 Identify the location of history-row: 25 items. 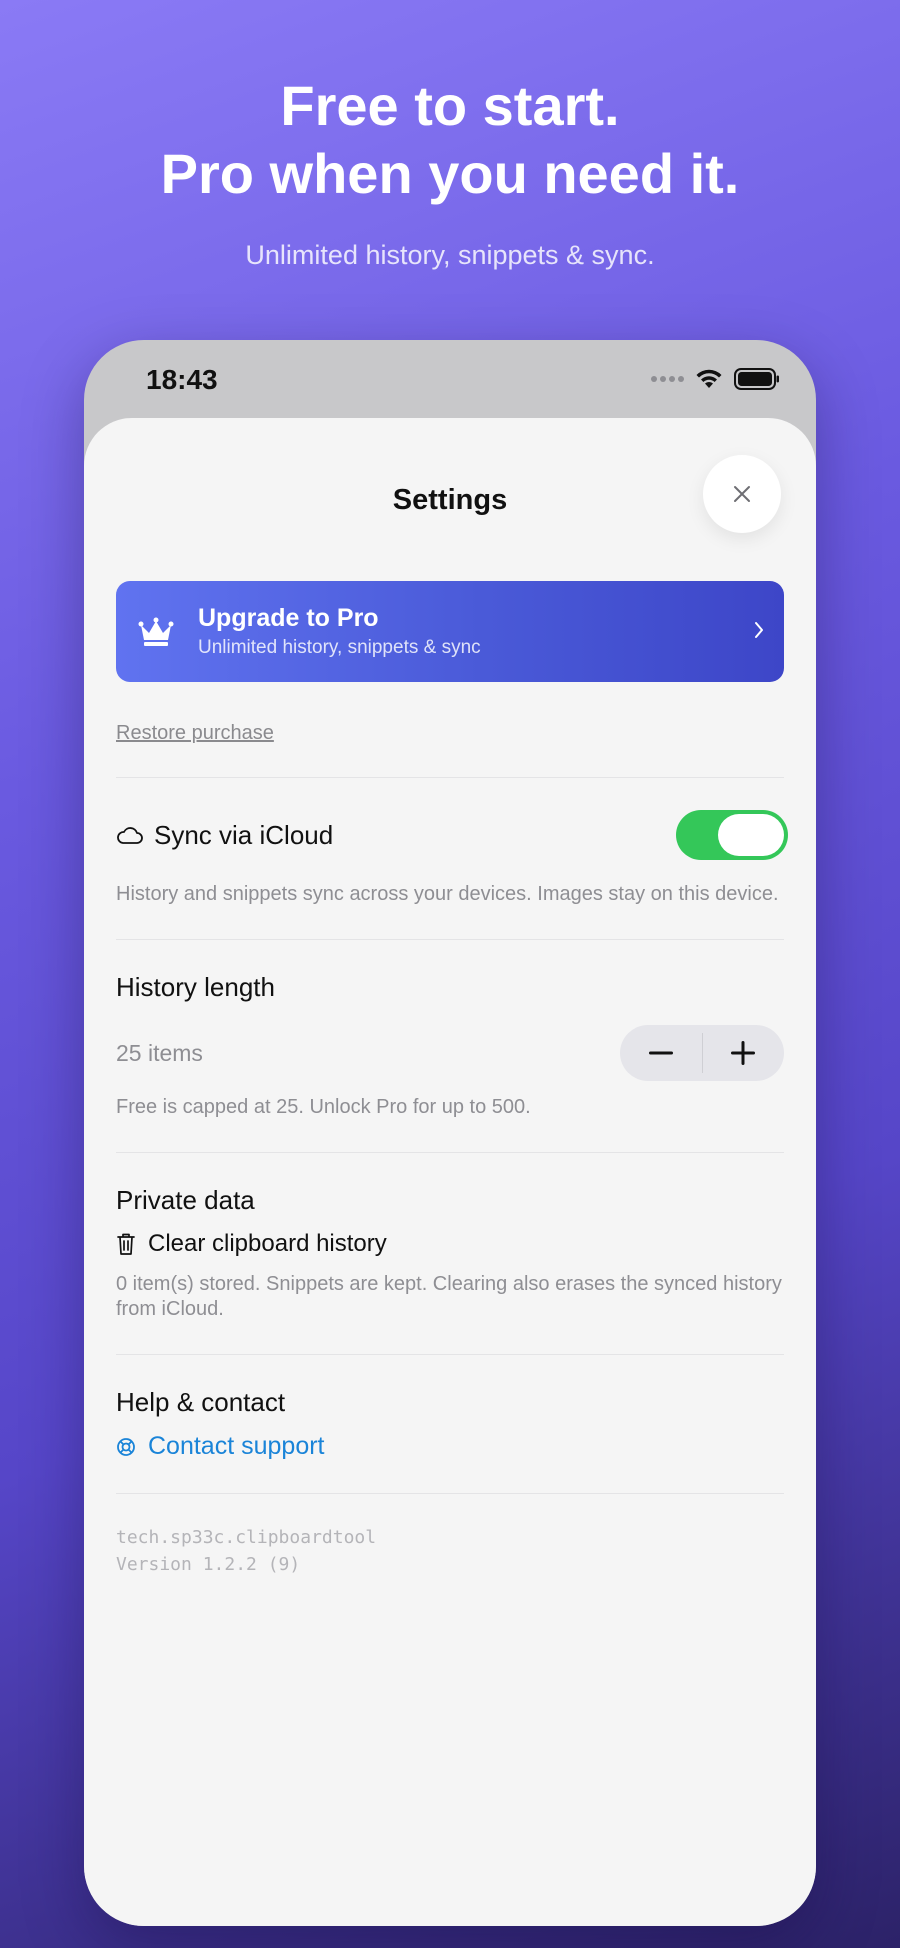
(450, 1053).